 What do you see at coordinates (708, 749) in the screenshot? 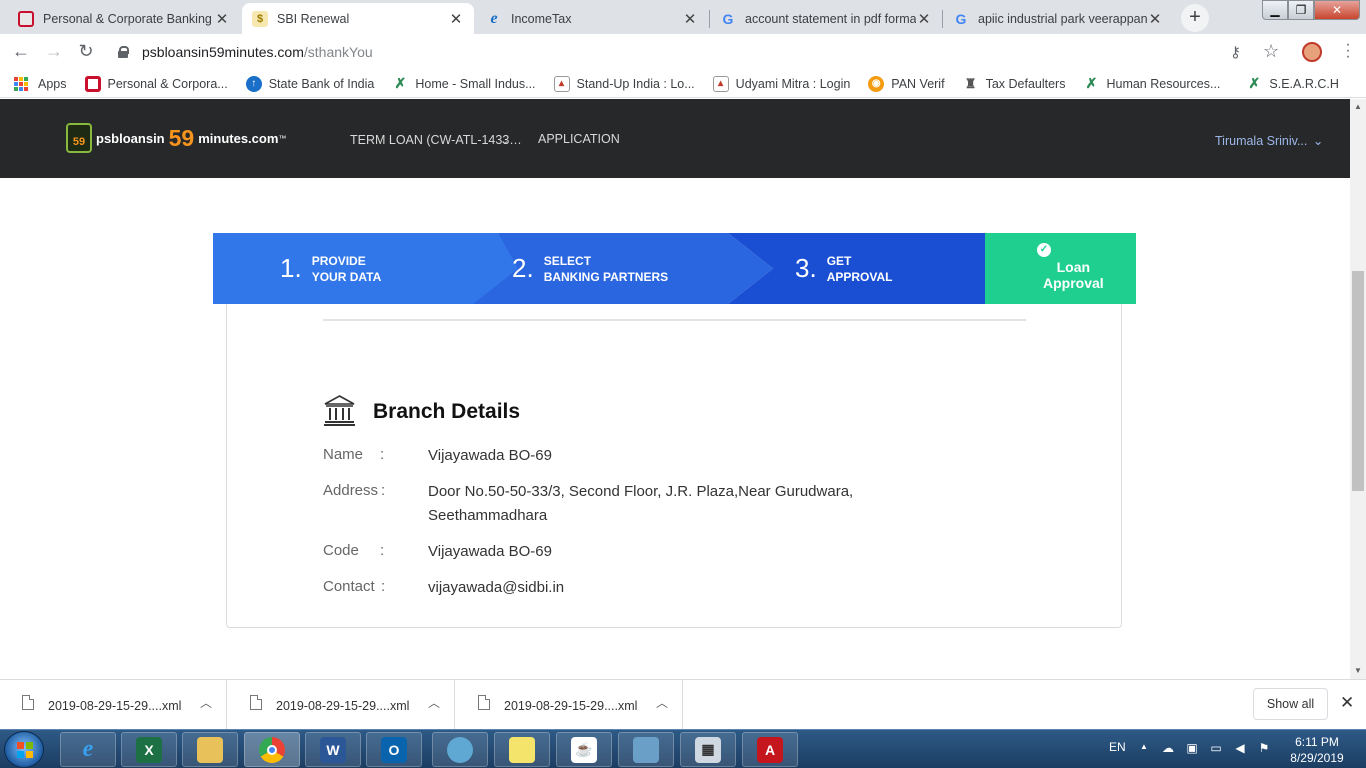
I see `calculator-icon: ▦` at bounding box center [708, 749].